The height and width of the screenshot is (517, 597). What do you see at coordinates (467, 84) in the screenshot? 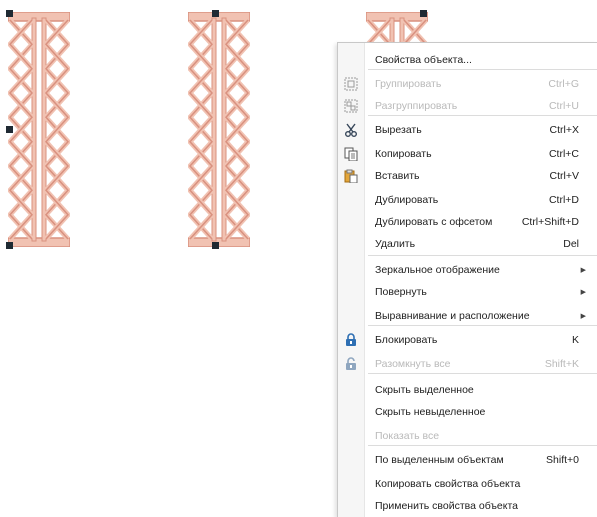
I see `menu-item-2: Группировать Ctrl+G` at bounding box center [467, 84].